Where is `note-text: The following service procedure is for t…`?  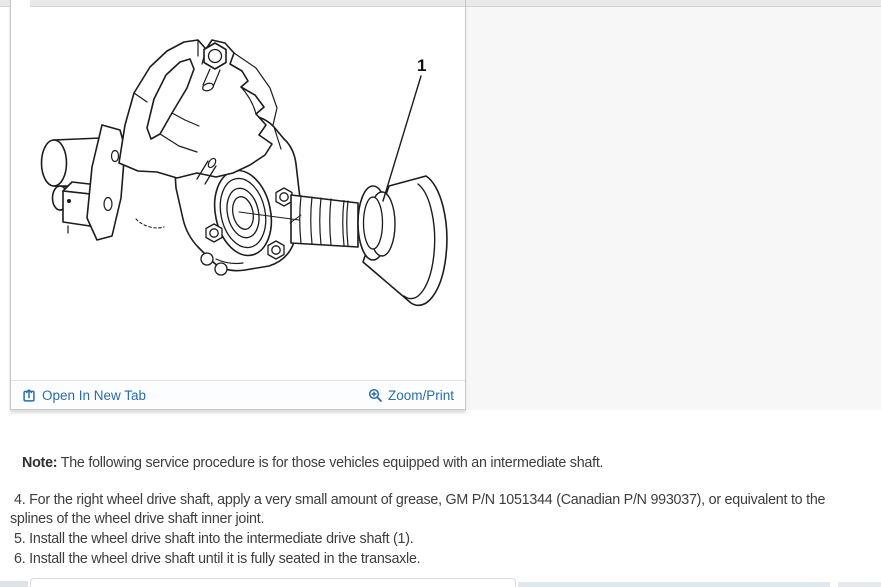 note-text: The following service procedure is for t… is located at coordinates (330, 463).